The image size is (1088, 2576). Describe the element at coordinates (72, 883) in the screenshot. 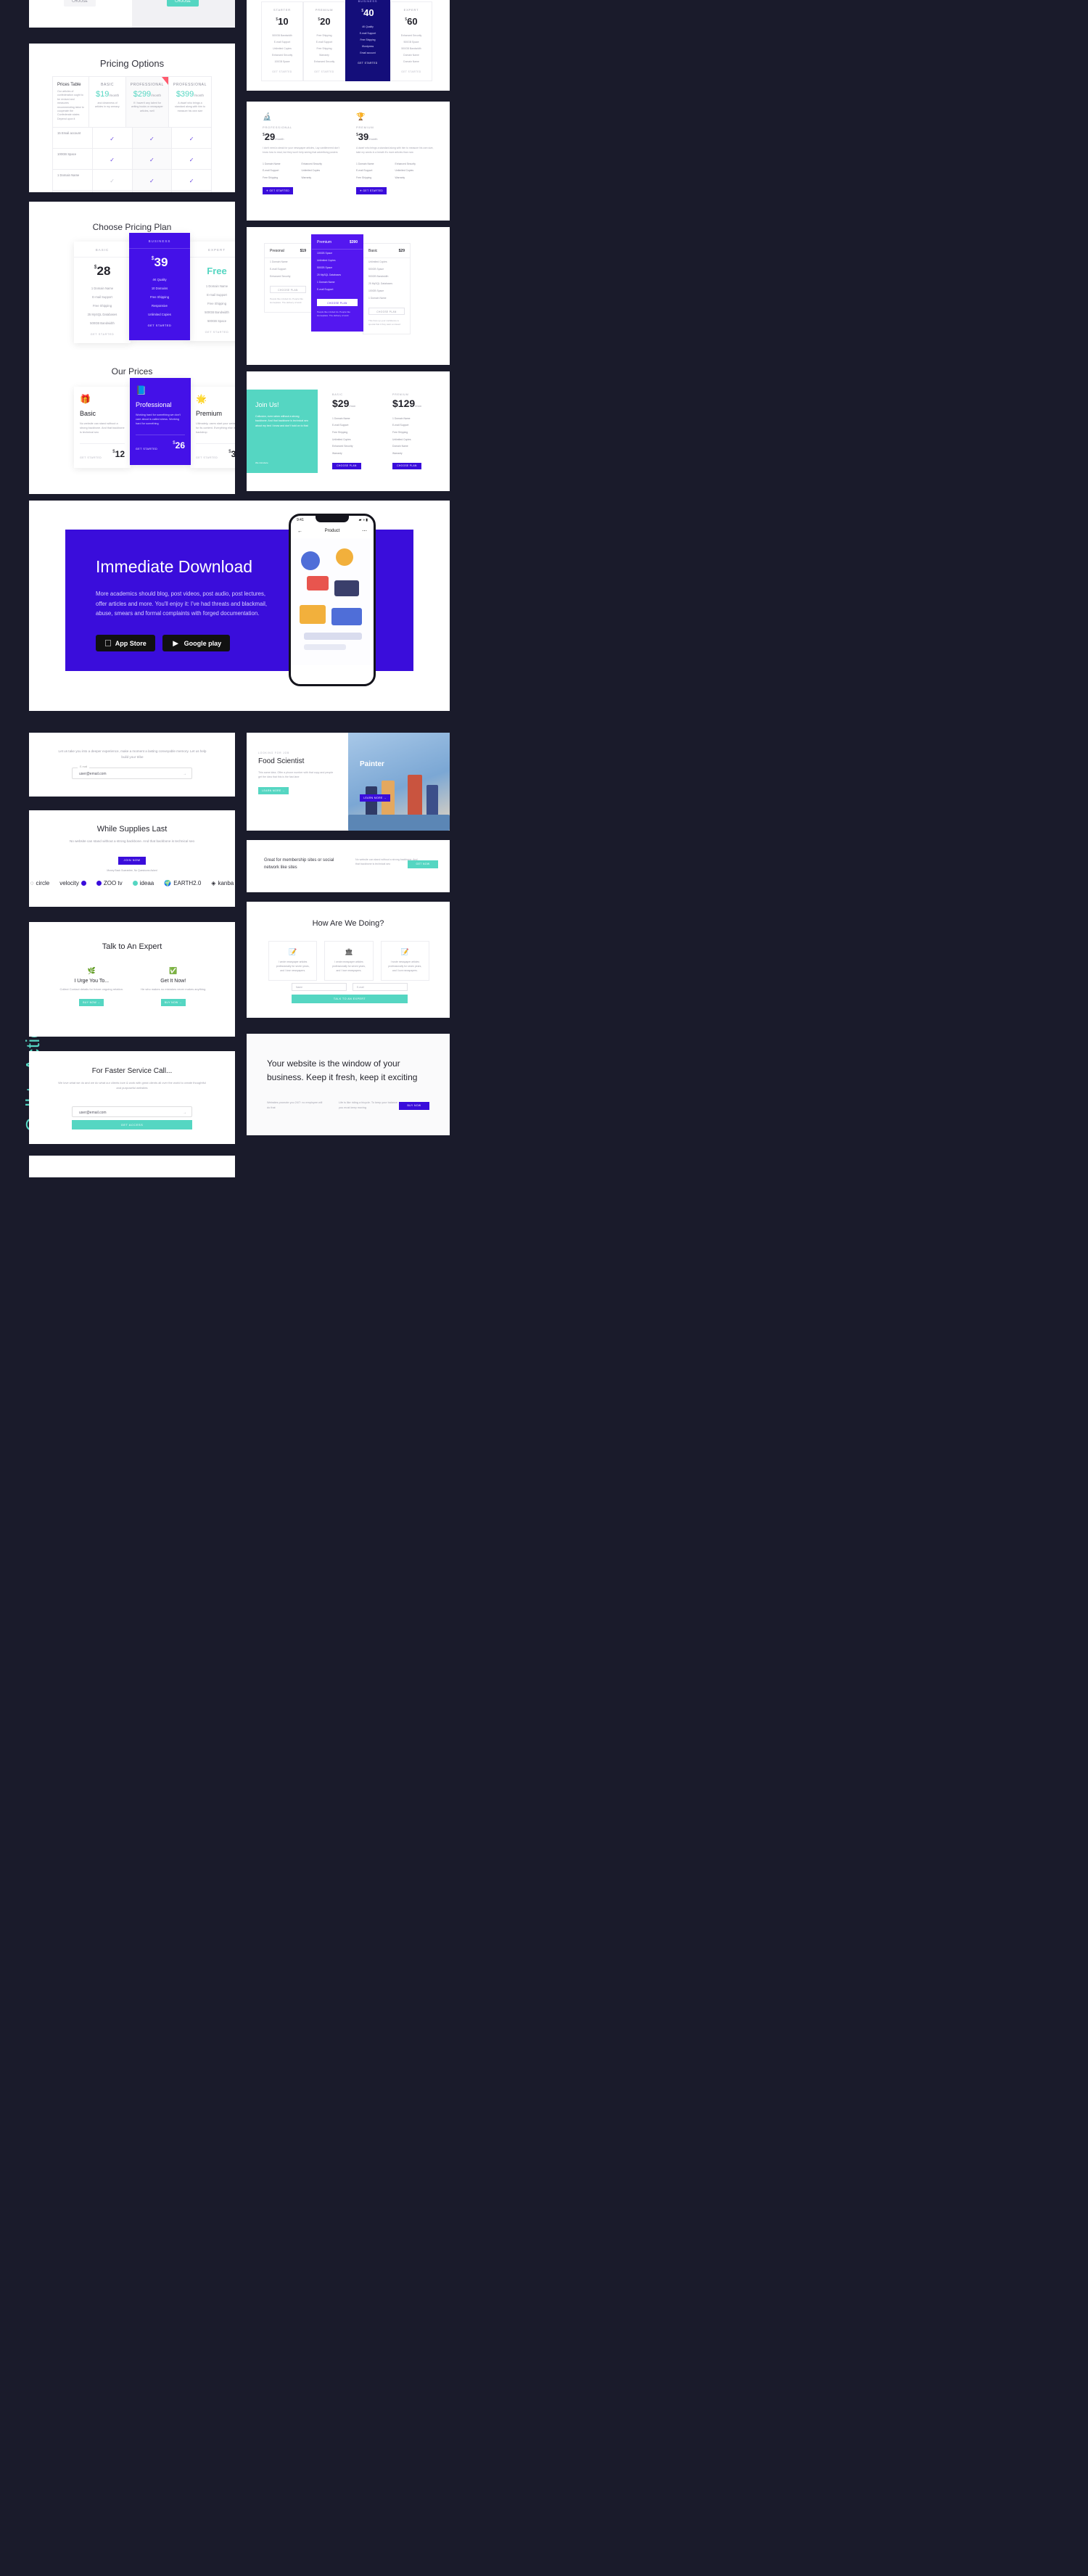

I see `logo-velocity: velocity` at that location.